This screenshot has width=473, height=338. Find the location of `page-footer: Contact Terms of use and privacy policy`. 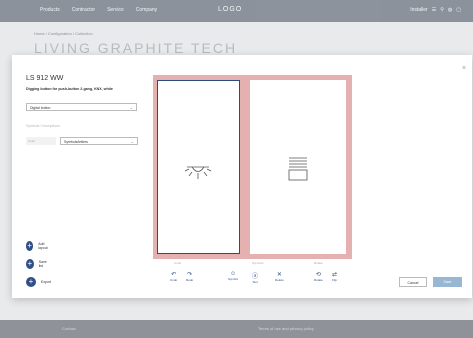

page-footer: Contact Terms of use and privacy policy is located at coordinates (236, 329).